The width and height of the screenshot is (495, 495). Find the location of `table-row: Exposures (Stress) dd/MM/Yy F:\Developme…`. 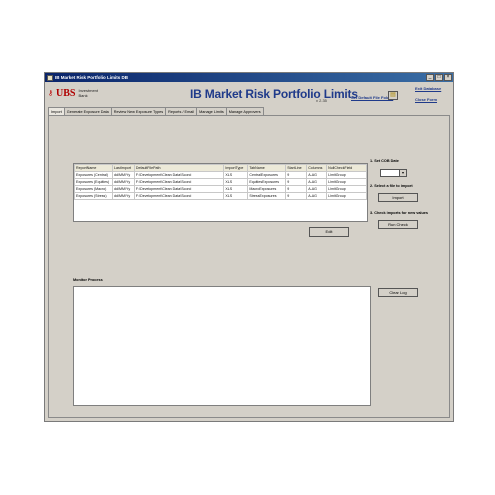

table-row: Exposures (Stress) dd/MM/Yy F:\Developme… is located at coordinates (220, 196).